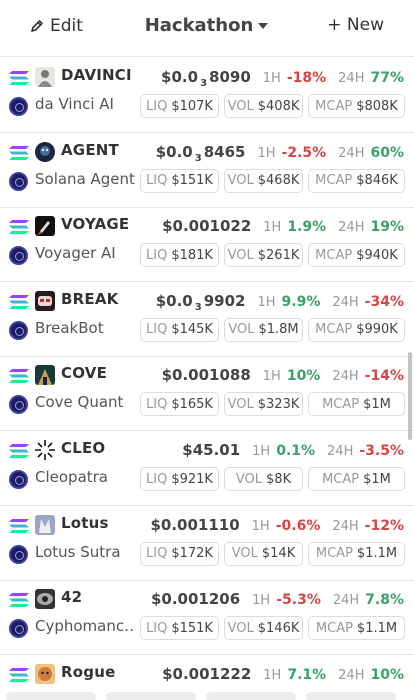  What do you see at coordinates (224, 151) in the screenshot?
I see `price-digits: 8465` at bounding box center [224, 151].